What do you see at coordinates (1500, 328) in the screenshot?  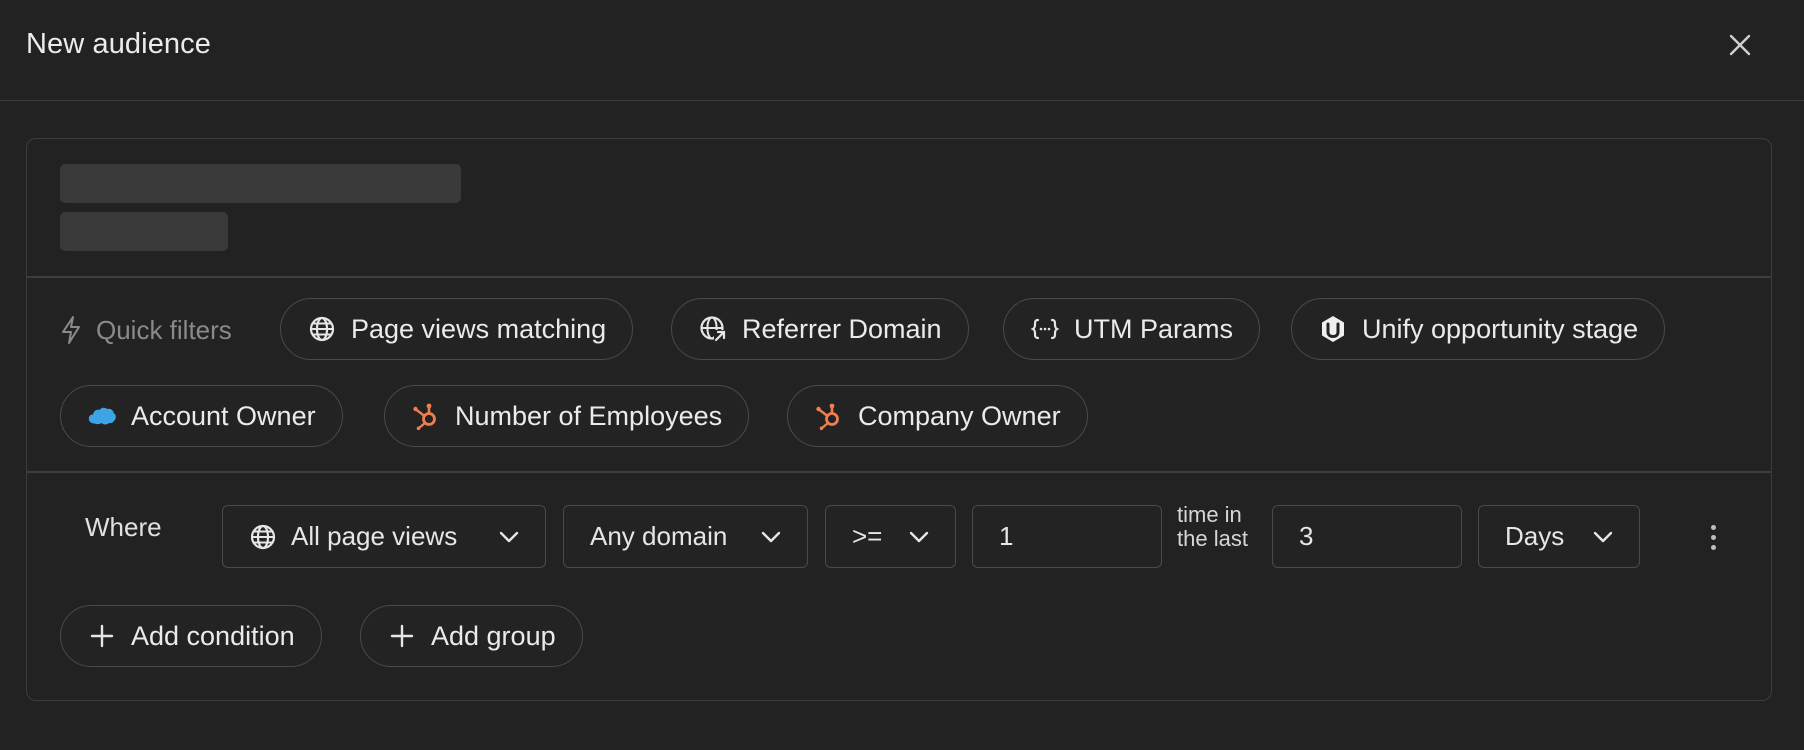 I see `chip-label: Unify opportunity stage` at bounding box center [1500, 328].